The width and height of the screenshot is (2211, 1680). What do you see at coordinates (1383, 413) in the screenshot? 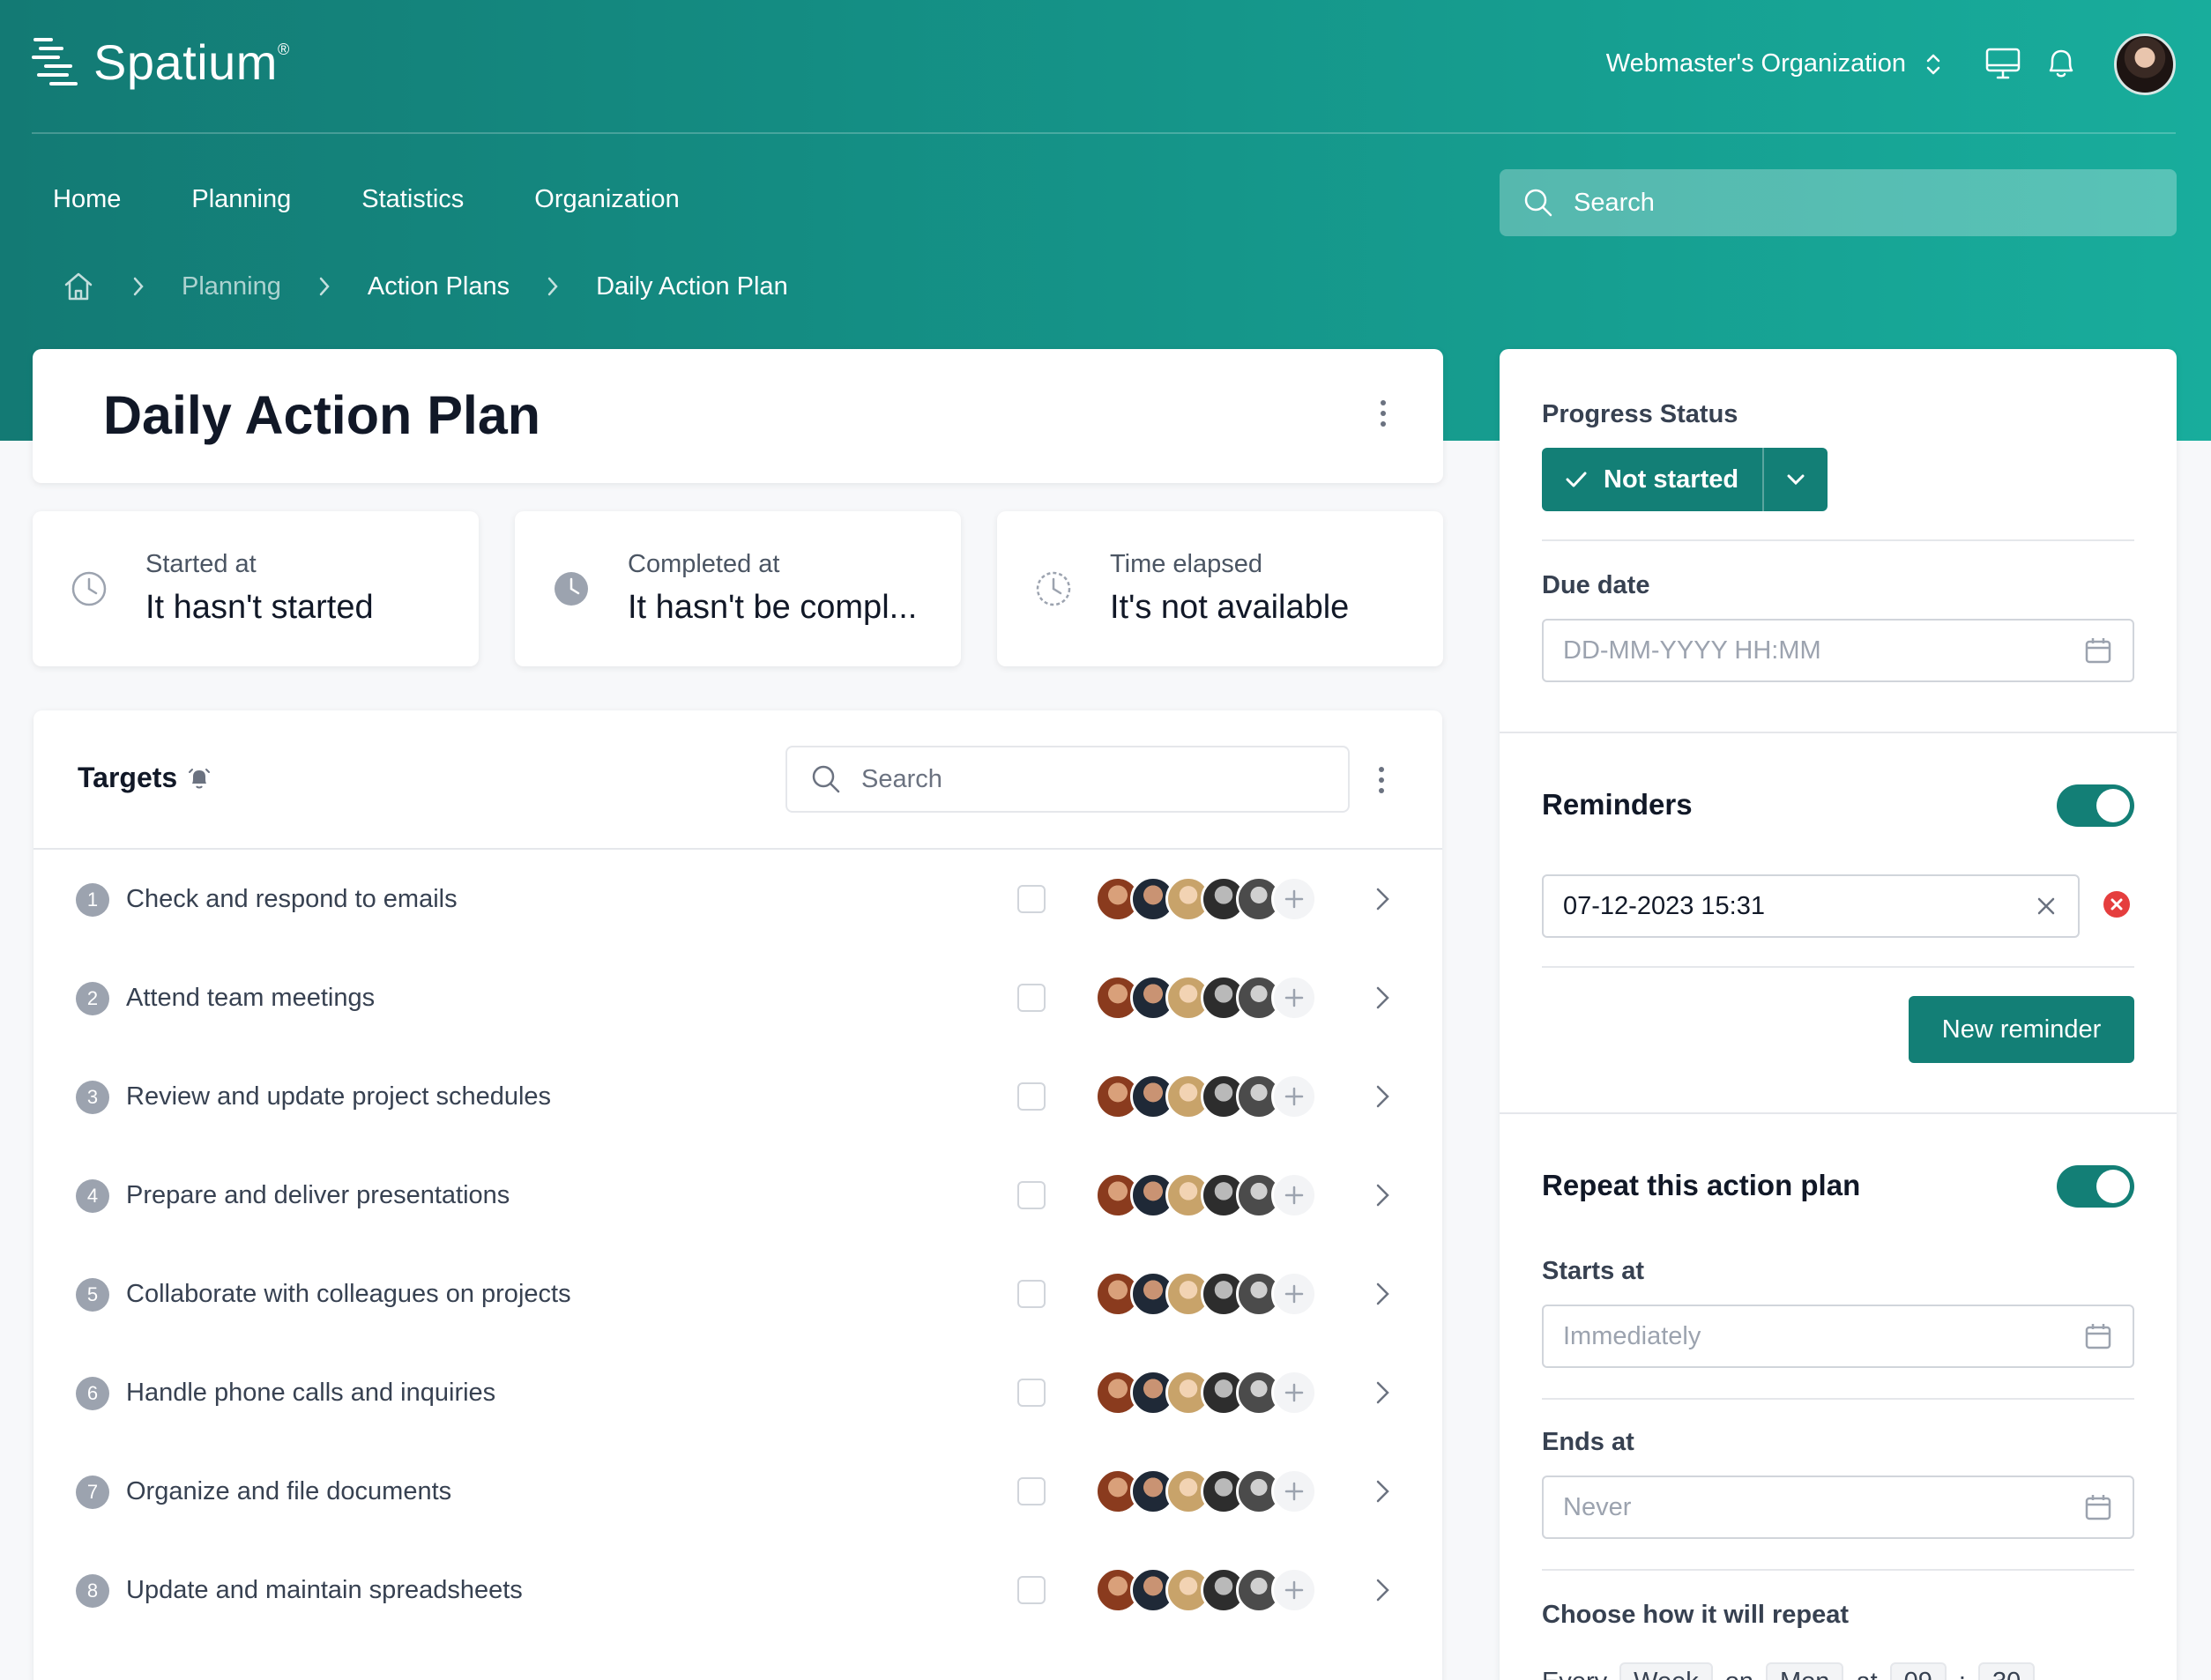
I see `more-menu-icon` at bounding box center [1383, 413].